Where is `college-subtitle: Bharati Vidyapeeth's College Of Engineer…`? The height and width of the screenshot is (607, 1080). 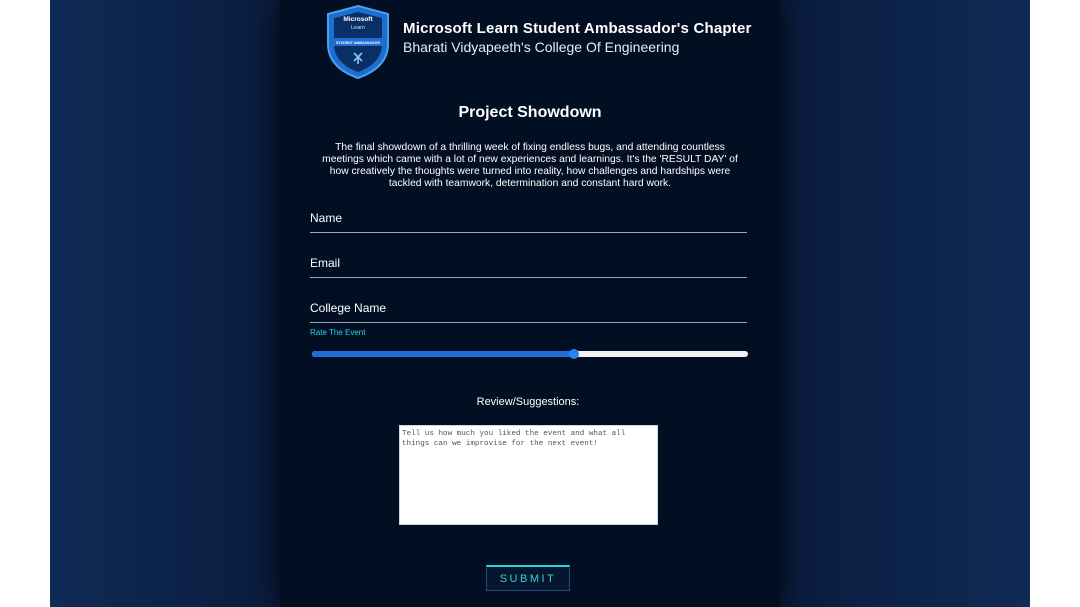
college-subtitle: Bharati Vidyapeeth's College Of Engineer… is located at coordinates (541, 47).